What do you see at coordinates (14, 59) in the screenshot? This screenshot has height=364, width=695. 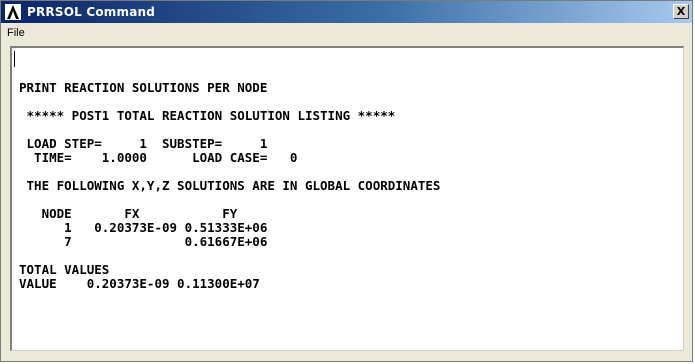 I see `text-caret` at bounding box center [14, 59].